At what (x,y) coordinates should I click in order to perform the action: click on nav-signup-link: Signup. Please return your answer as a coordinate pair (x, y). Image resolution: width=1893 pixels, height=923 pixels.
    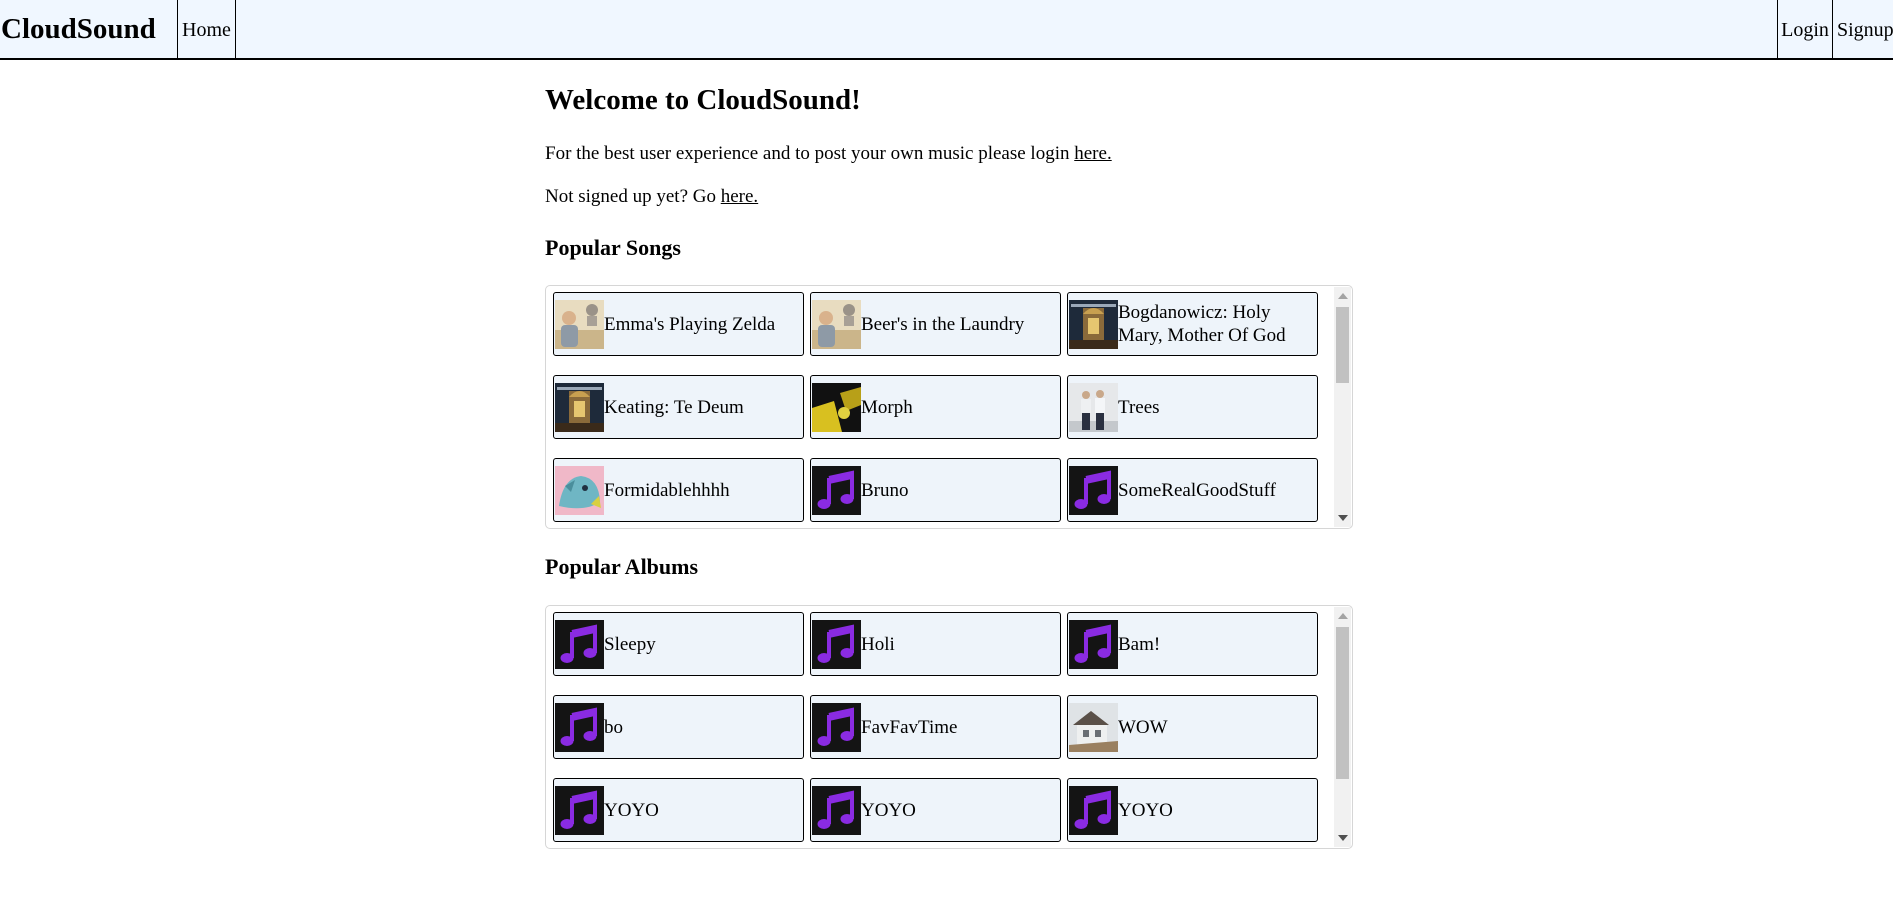
    Looking at the image, I should click on (1862, 30).